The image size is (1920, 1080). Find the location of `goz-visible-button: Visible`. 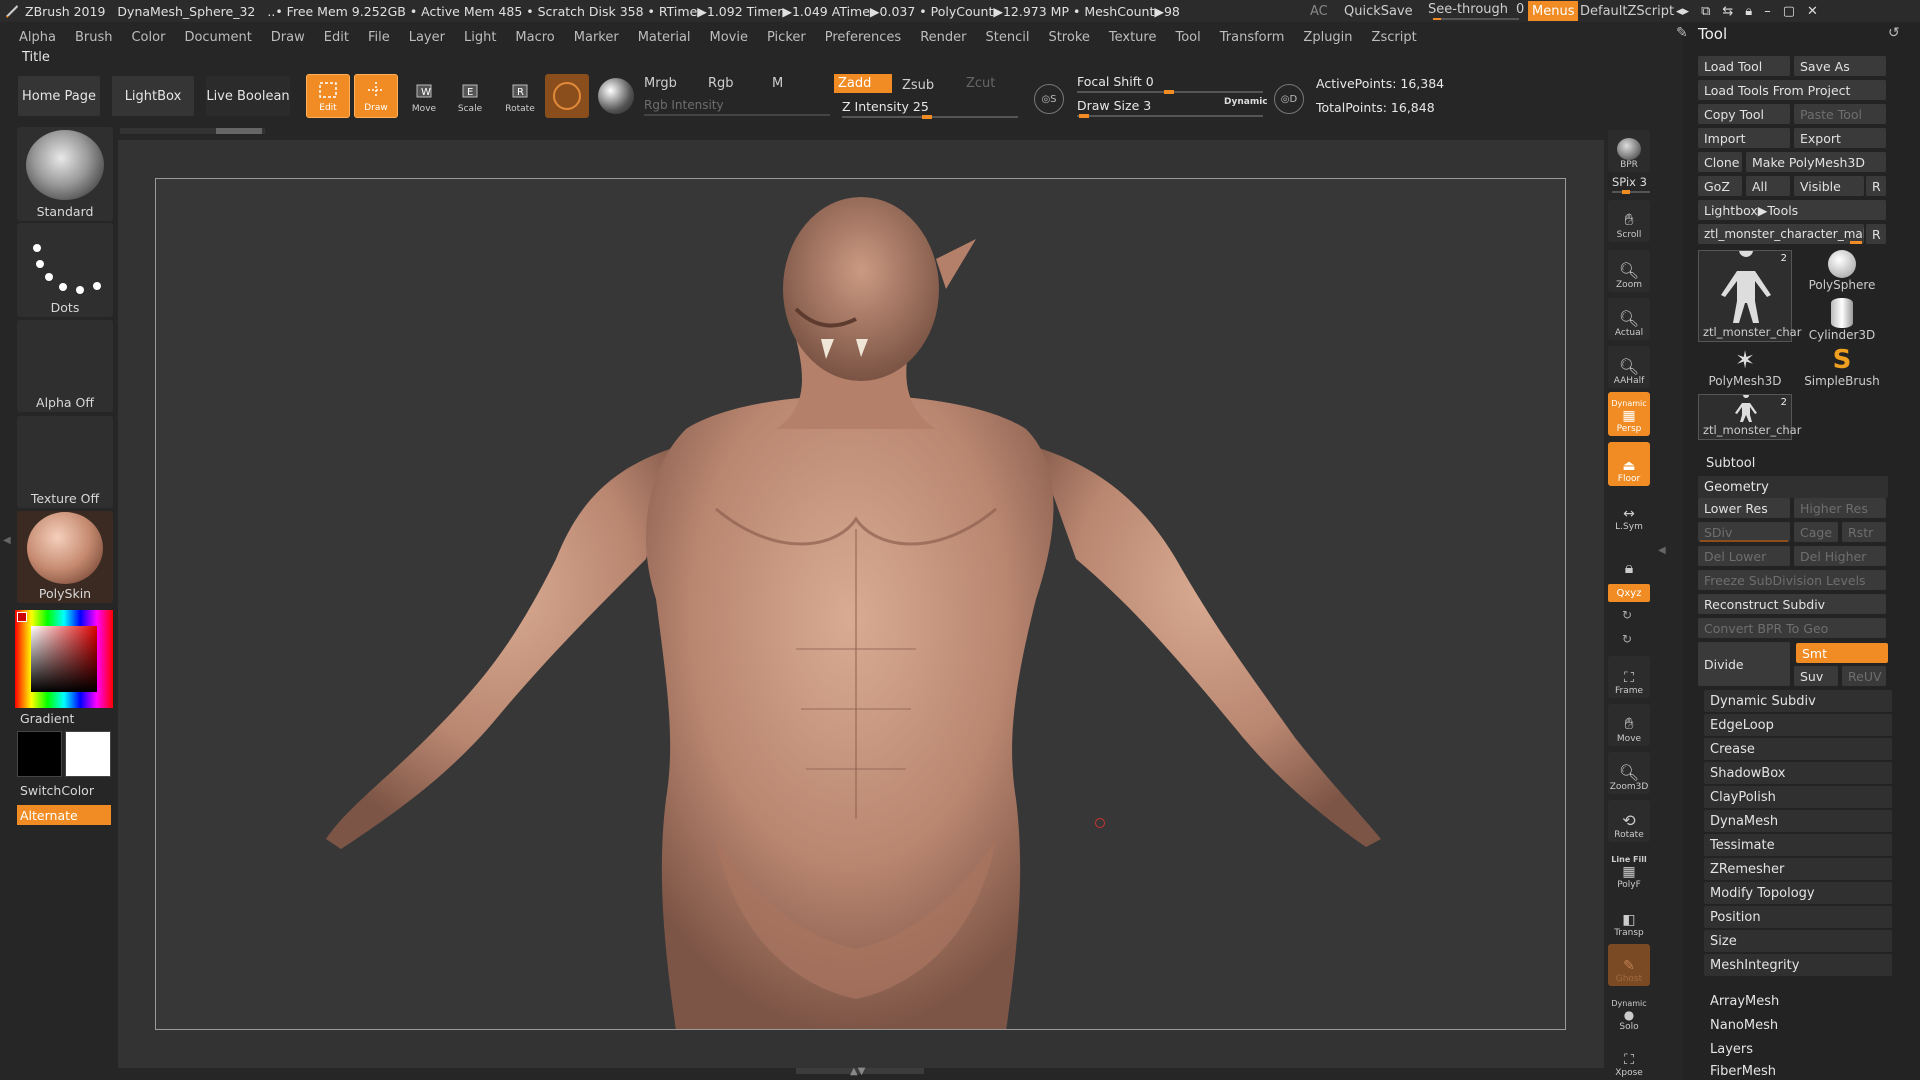

goz-visible-button: Visible is located at coordinates (1829, 186).